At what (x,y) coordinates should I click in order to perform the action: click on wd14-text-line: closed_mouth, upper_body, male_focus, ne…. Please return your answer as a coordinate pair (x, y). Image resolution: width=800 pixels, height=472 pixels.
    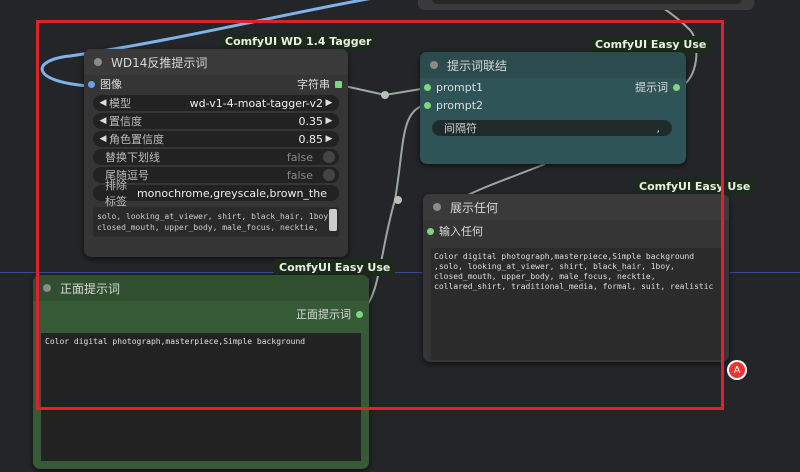
    Looking at the image, I should click on (208, 227).